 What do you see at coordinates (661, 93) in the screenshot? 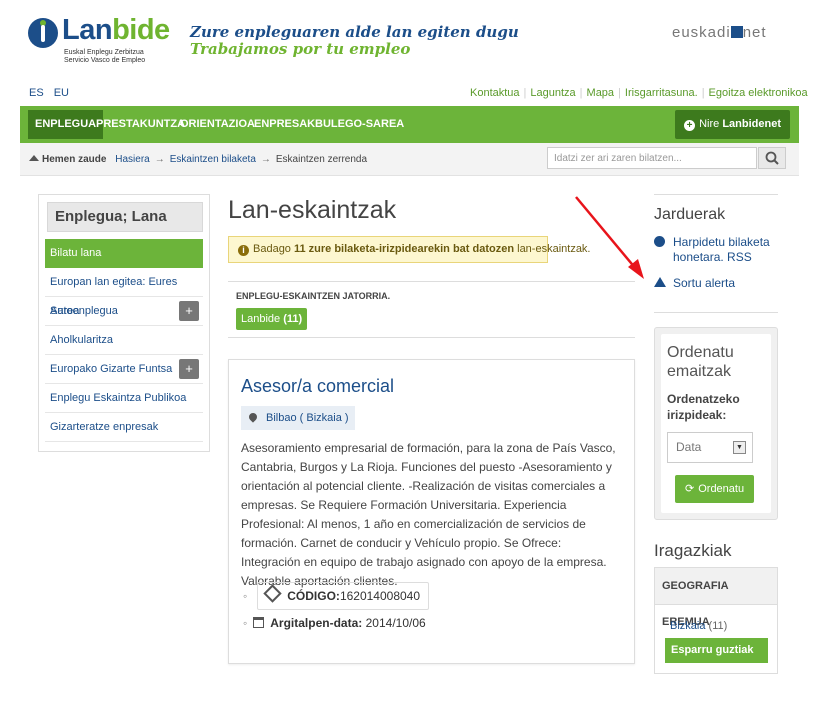
I see `link-irisgarritasuna: Irisgarritasuna.` at bounding box center [661, 93].